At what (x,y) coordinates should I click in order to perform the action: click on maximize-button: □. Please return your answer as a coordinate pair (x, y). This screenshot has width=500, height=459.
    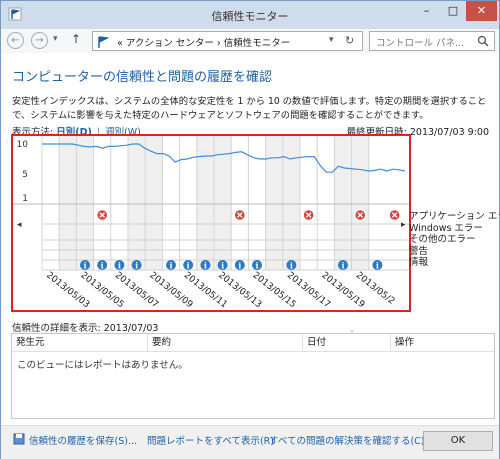
    Looking at the image, I should click on (453, 11).